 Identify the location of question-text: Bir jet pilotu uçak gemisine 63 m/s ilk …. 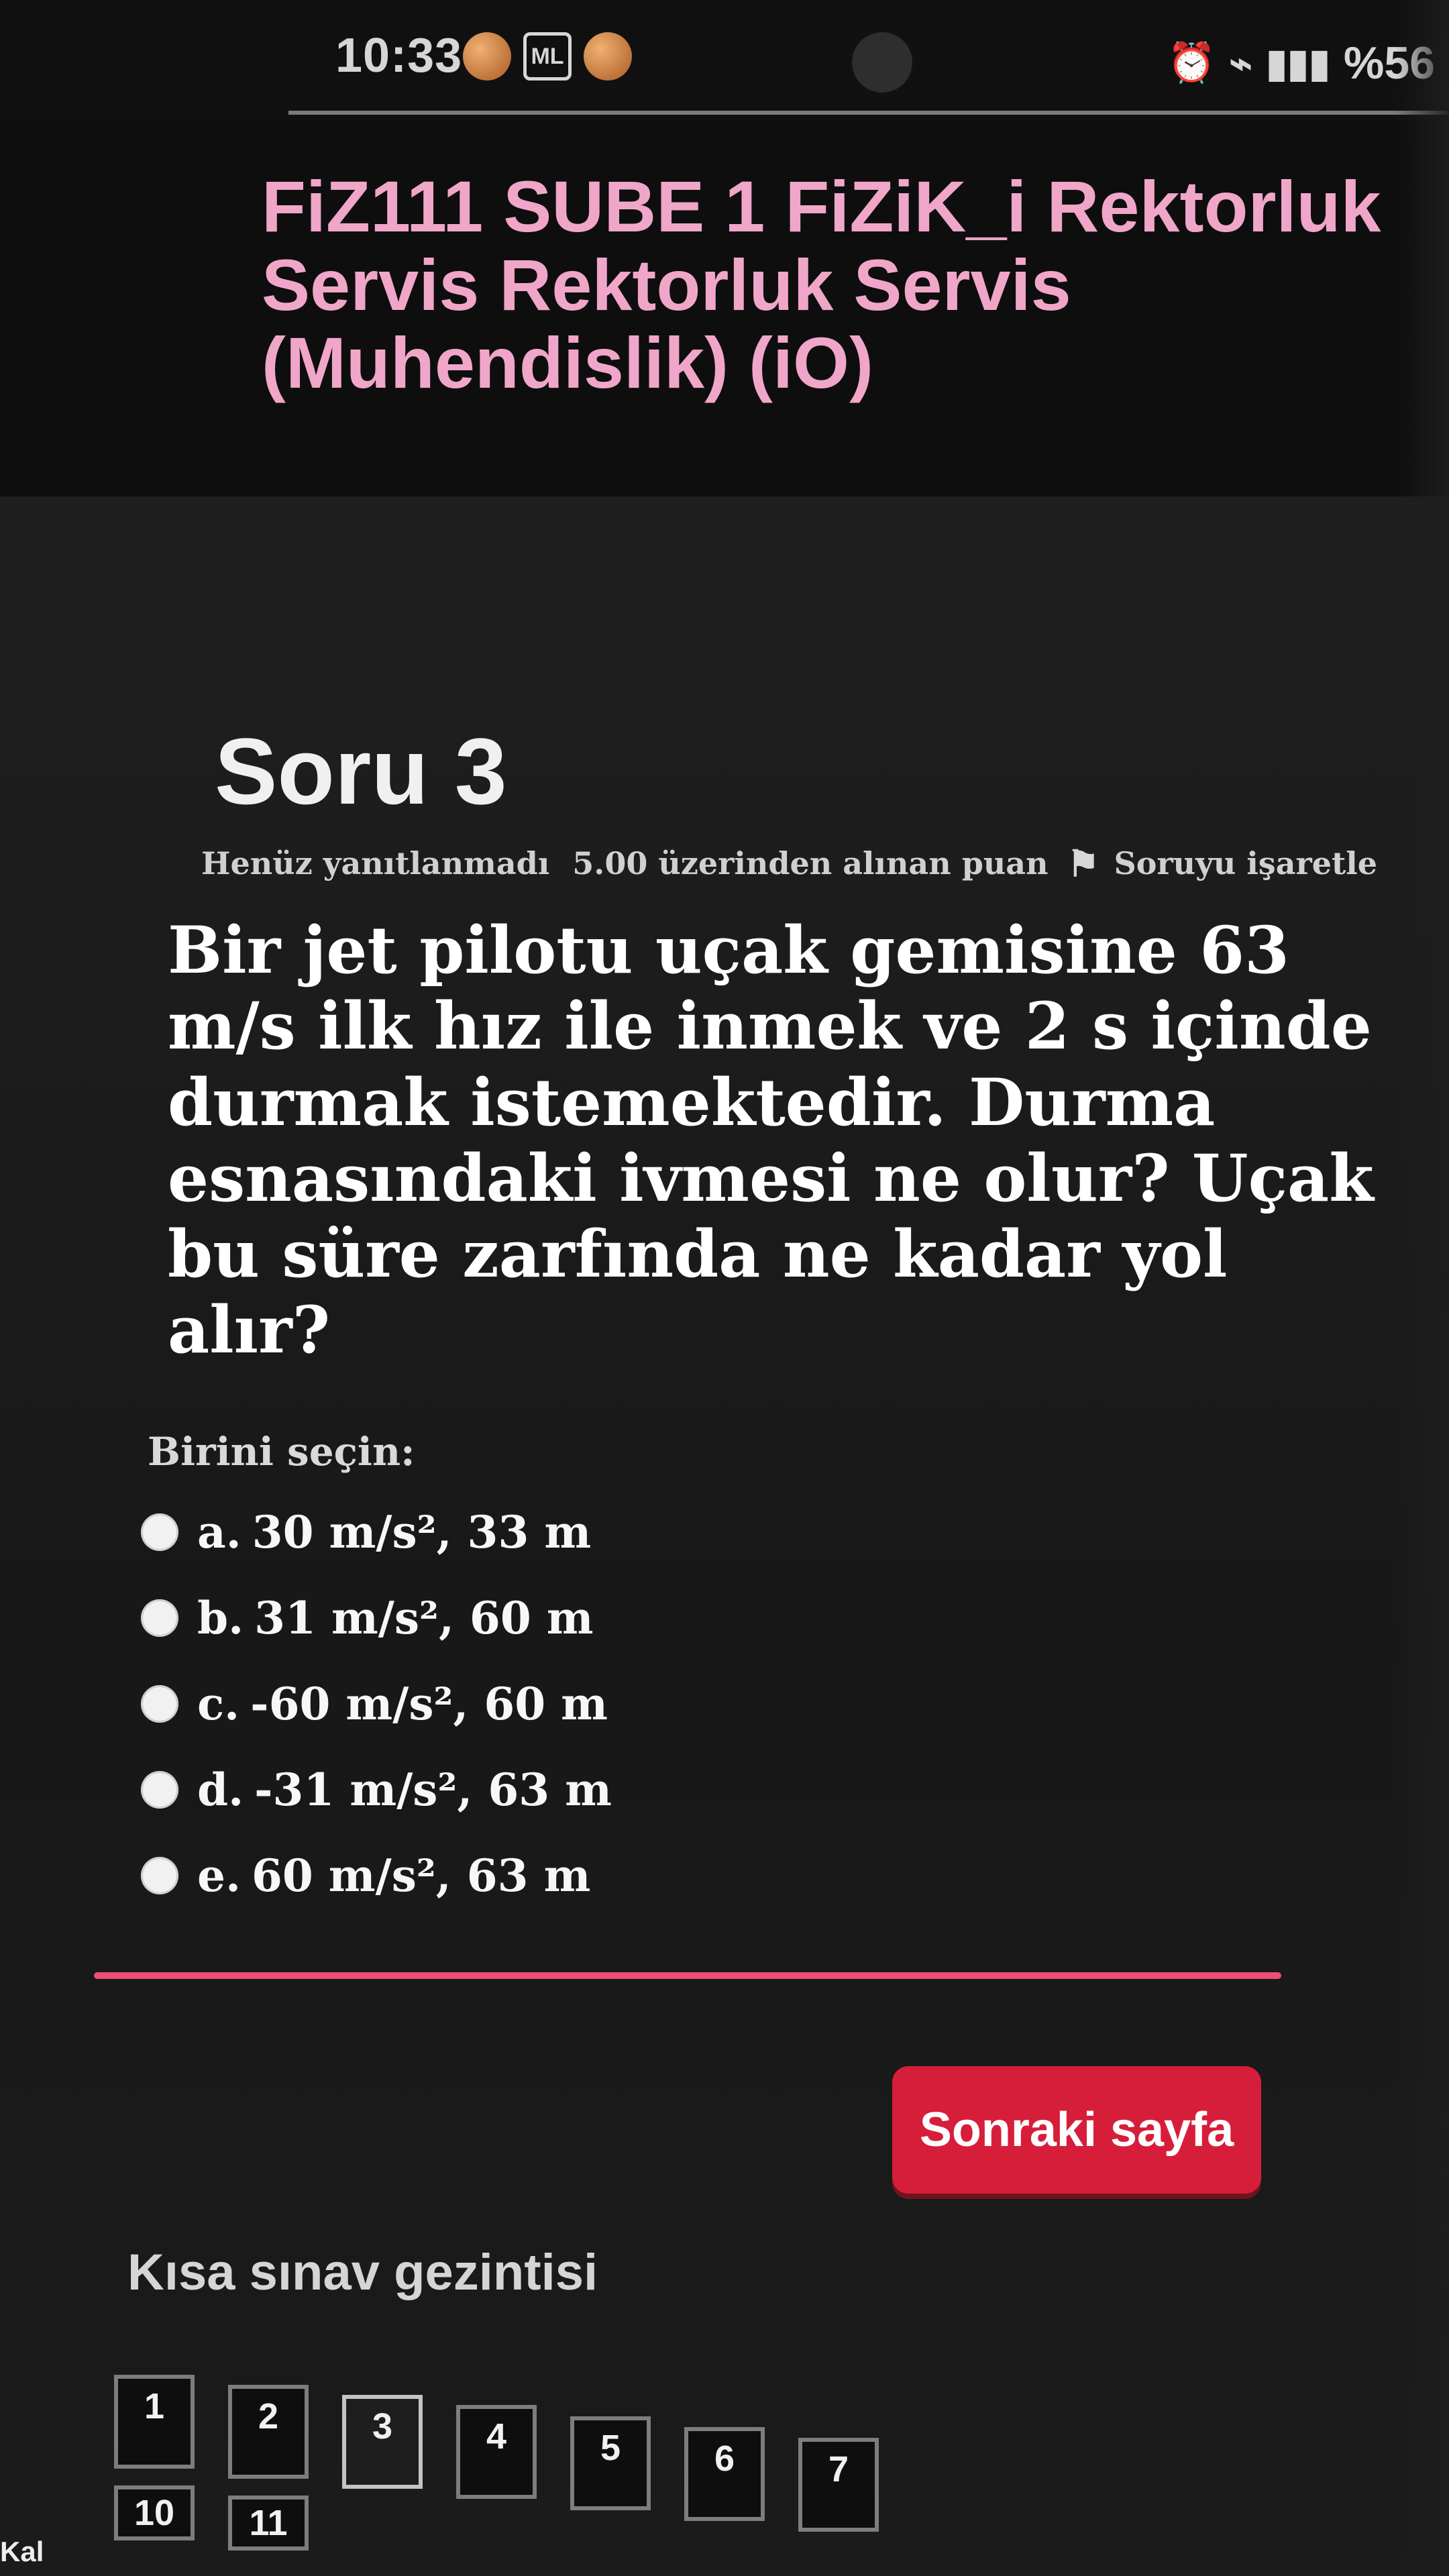
(771, 1140).